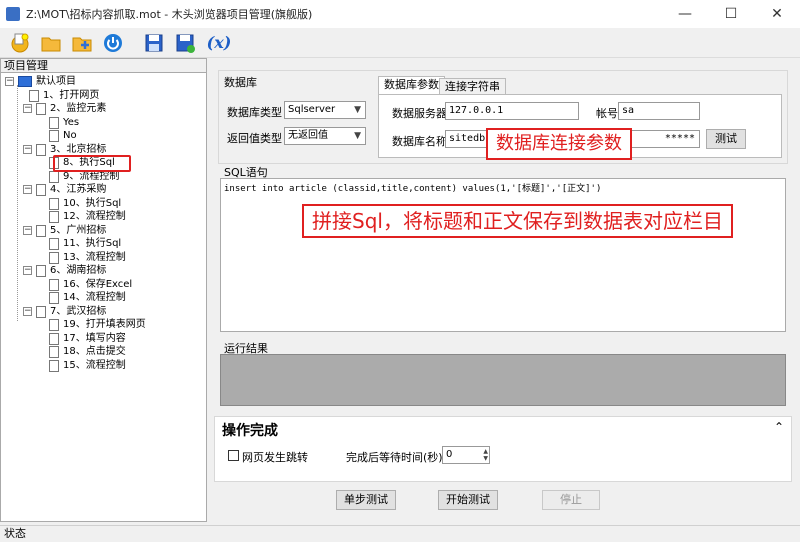 This screenshot has width=800, height=542. I want to click on tree-item-label: 12、流程控制, so click(94, 216).